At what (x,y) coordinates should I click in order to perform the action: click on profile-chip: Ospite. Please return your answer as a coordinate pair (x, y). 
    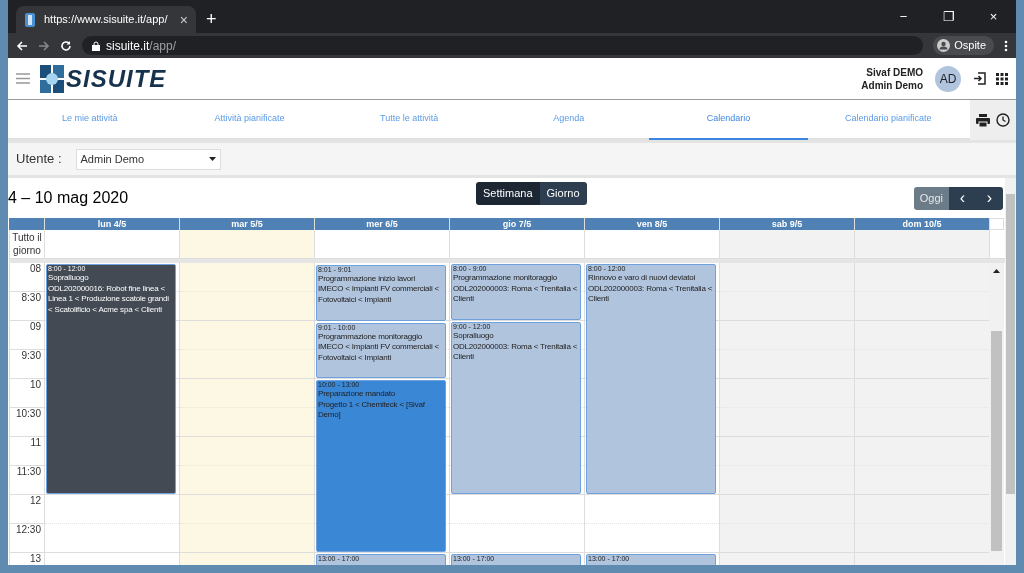
    Looking at the image, I should click on (963, 45).